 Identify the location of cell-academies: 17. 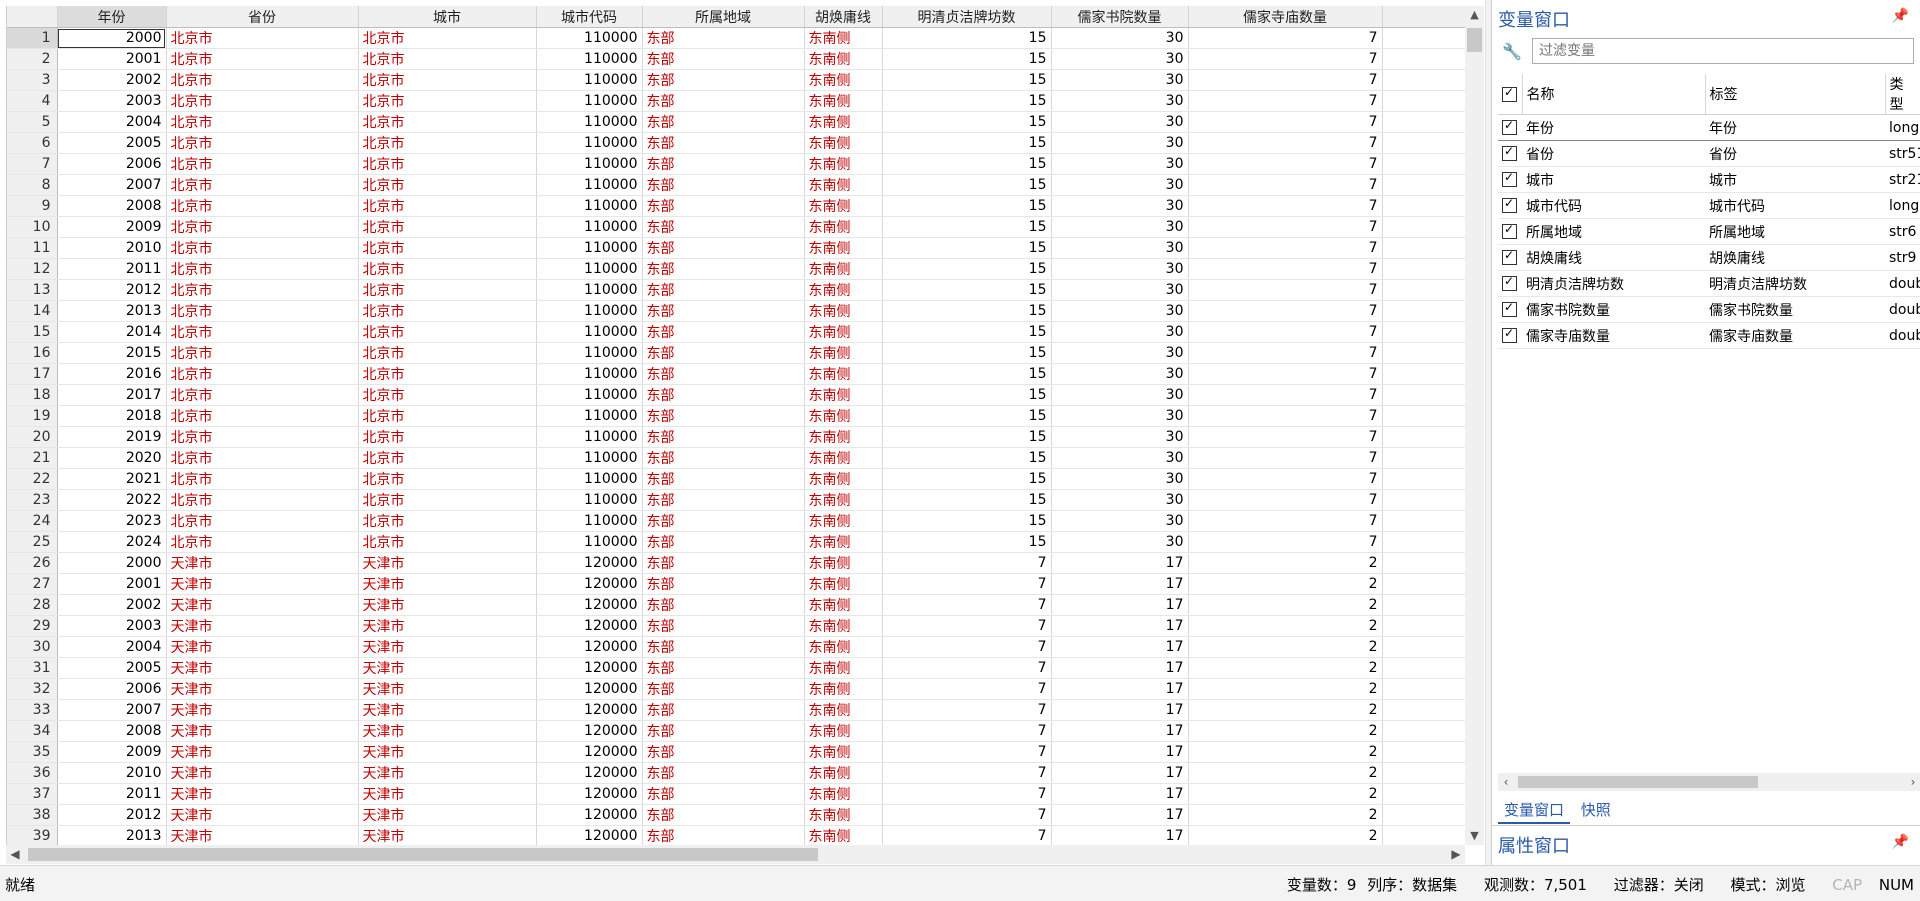
(1120, 605).